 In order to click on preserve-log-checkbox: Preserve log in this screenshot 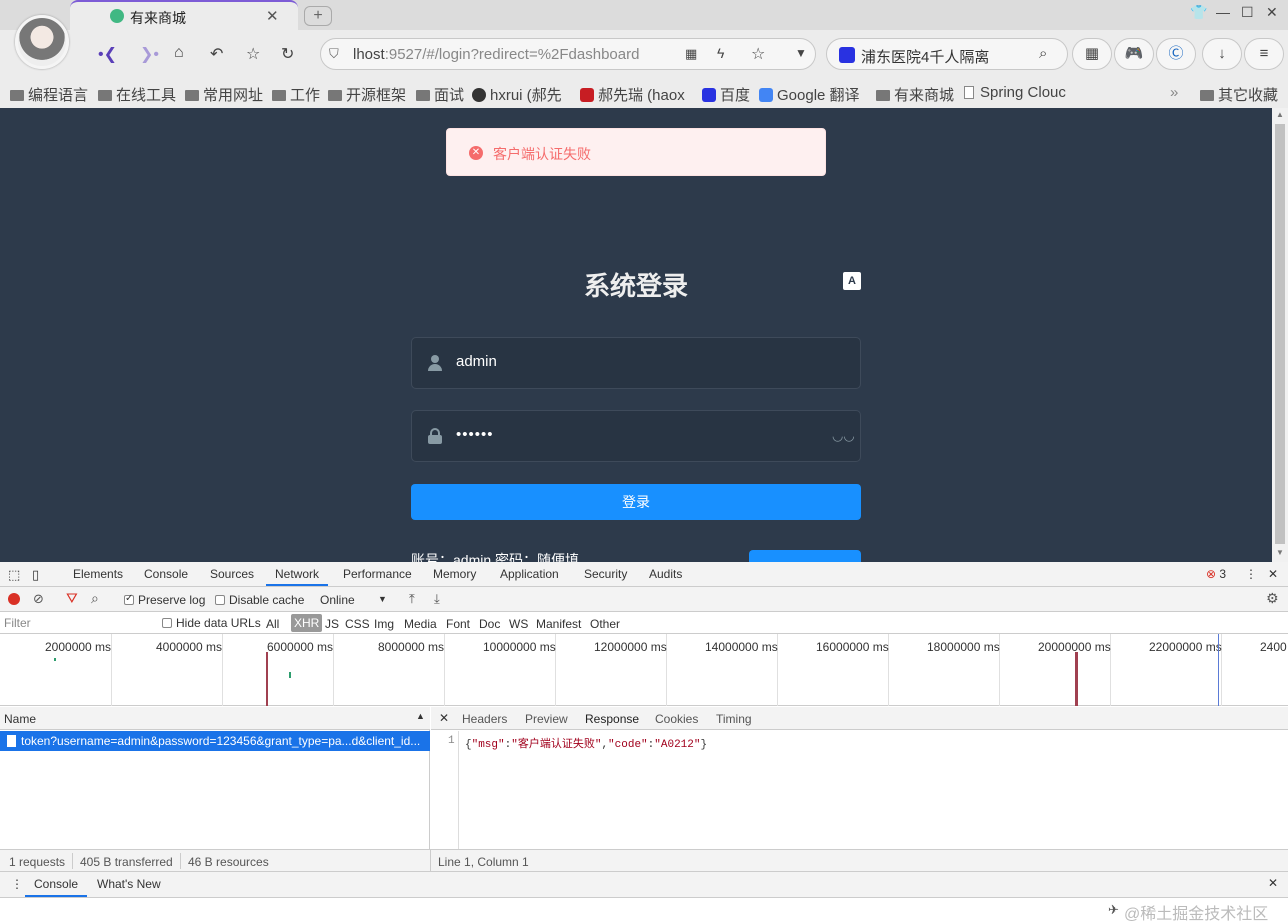, I will do `click(164, 600)`.